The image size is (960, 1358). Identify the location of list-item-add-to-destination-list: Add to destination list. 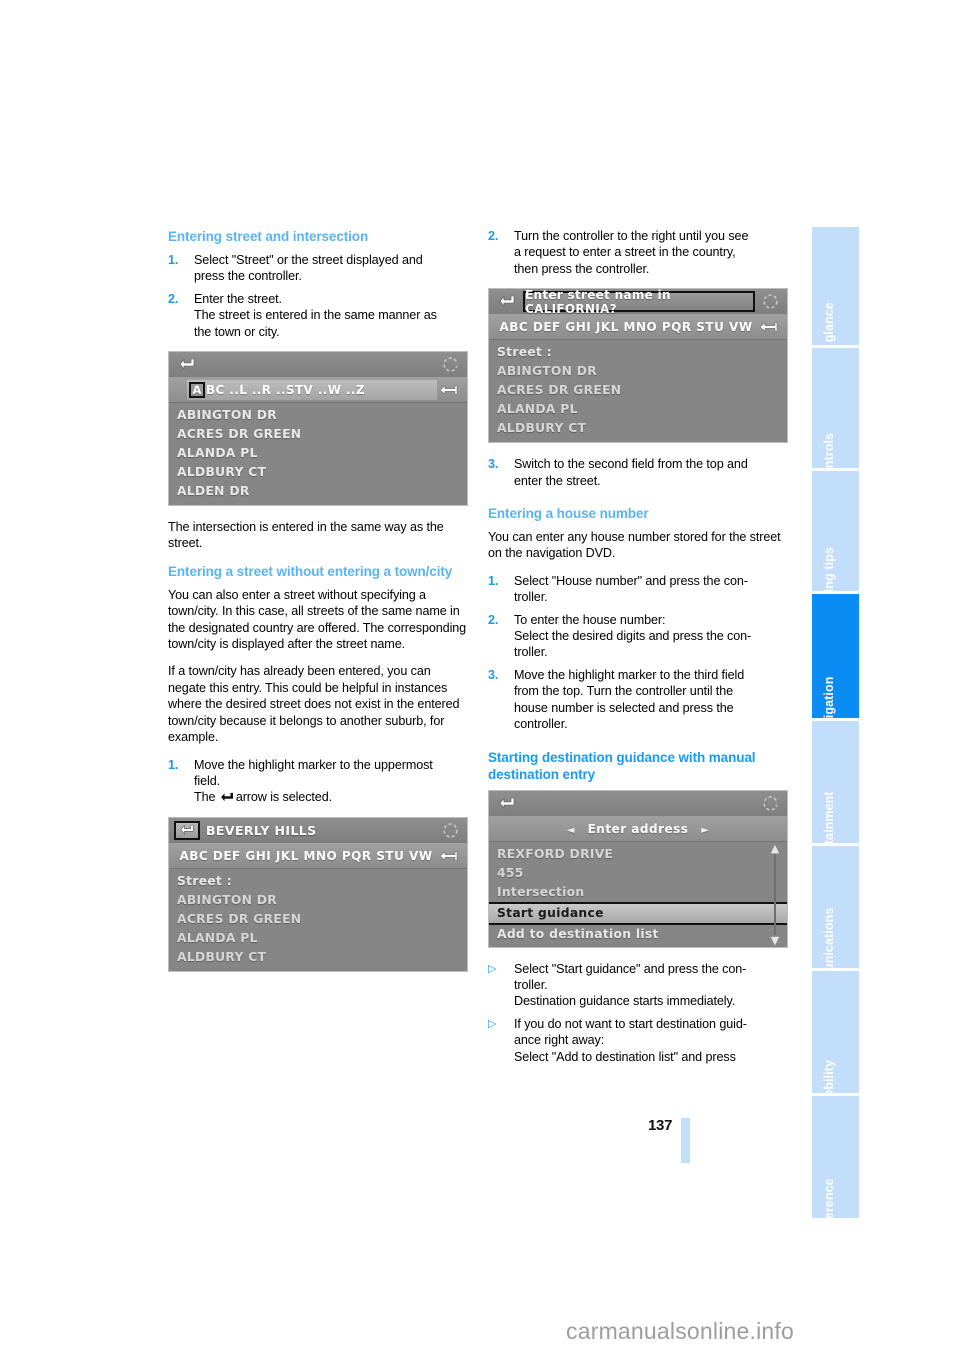
(638, 936).